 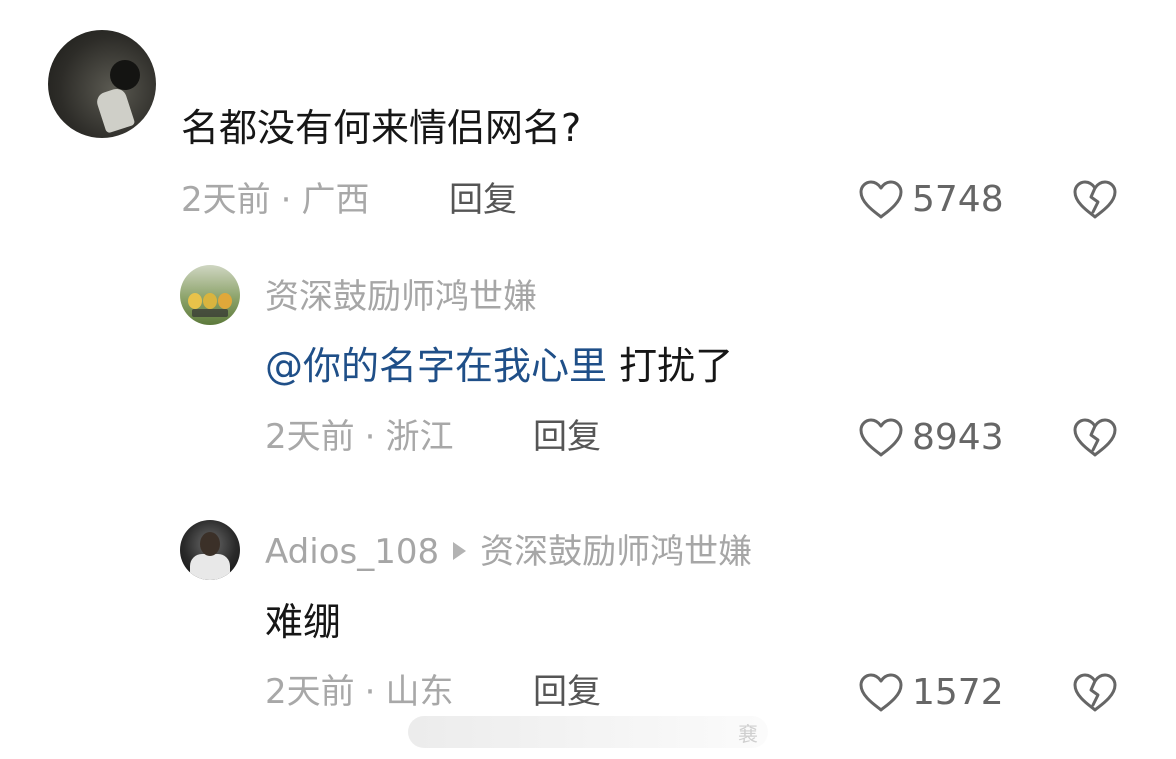 I want to click on reply-text: @你的名字在我心里 打扰了, so click(x=499, y=366).